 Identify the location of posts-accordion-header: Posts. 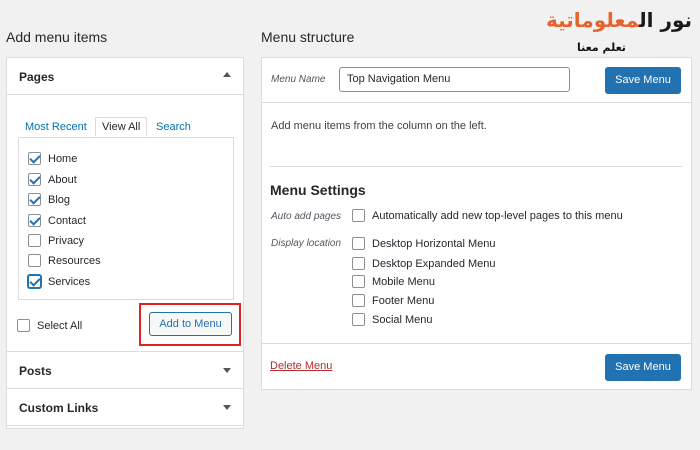
(125, 370).